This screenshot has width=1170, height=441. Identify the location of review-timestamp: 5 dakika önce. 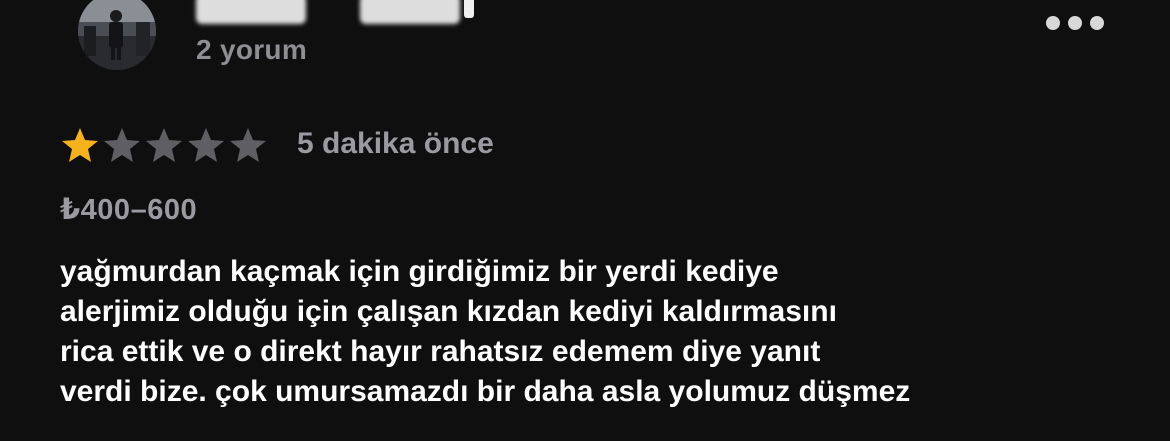
(395, 143).